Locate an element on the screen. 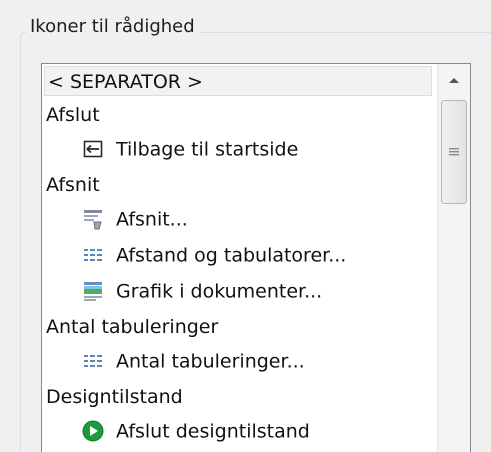  category-afslut: Afslut is located at coordinates (71, 115).